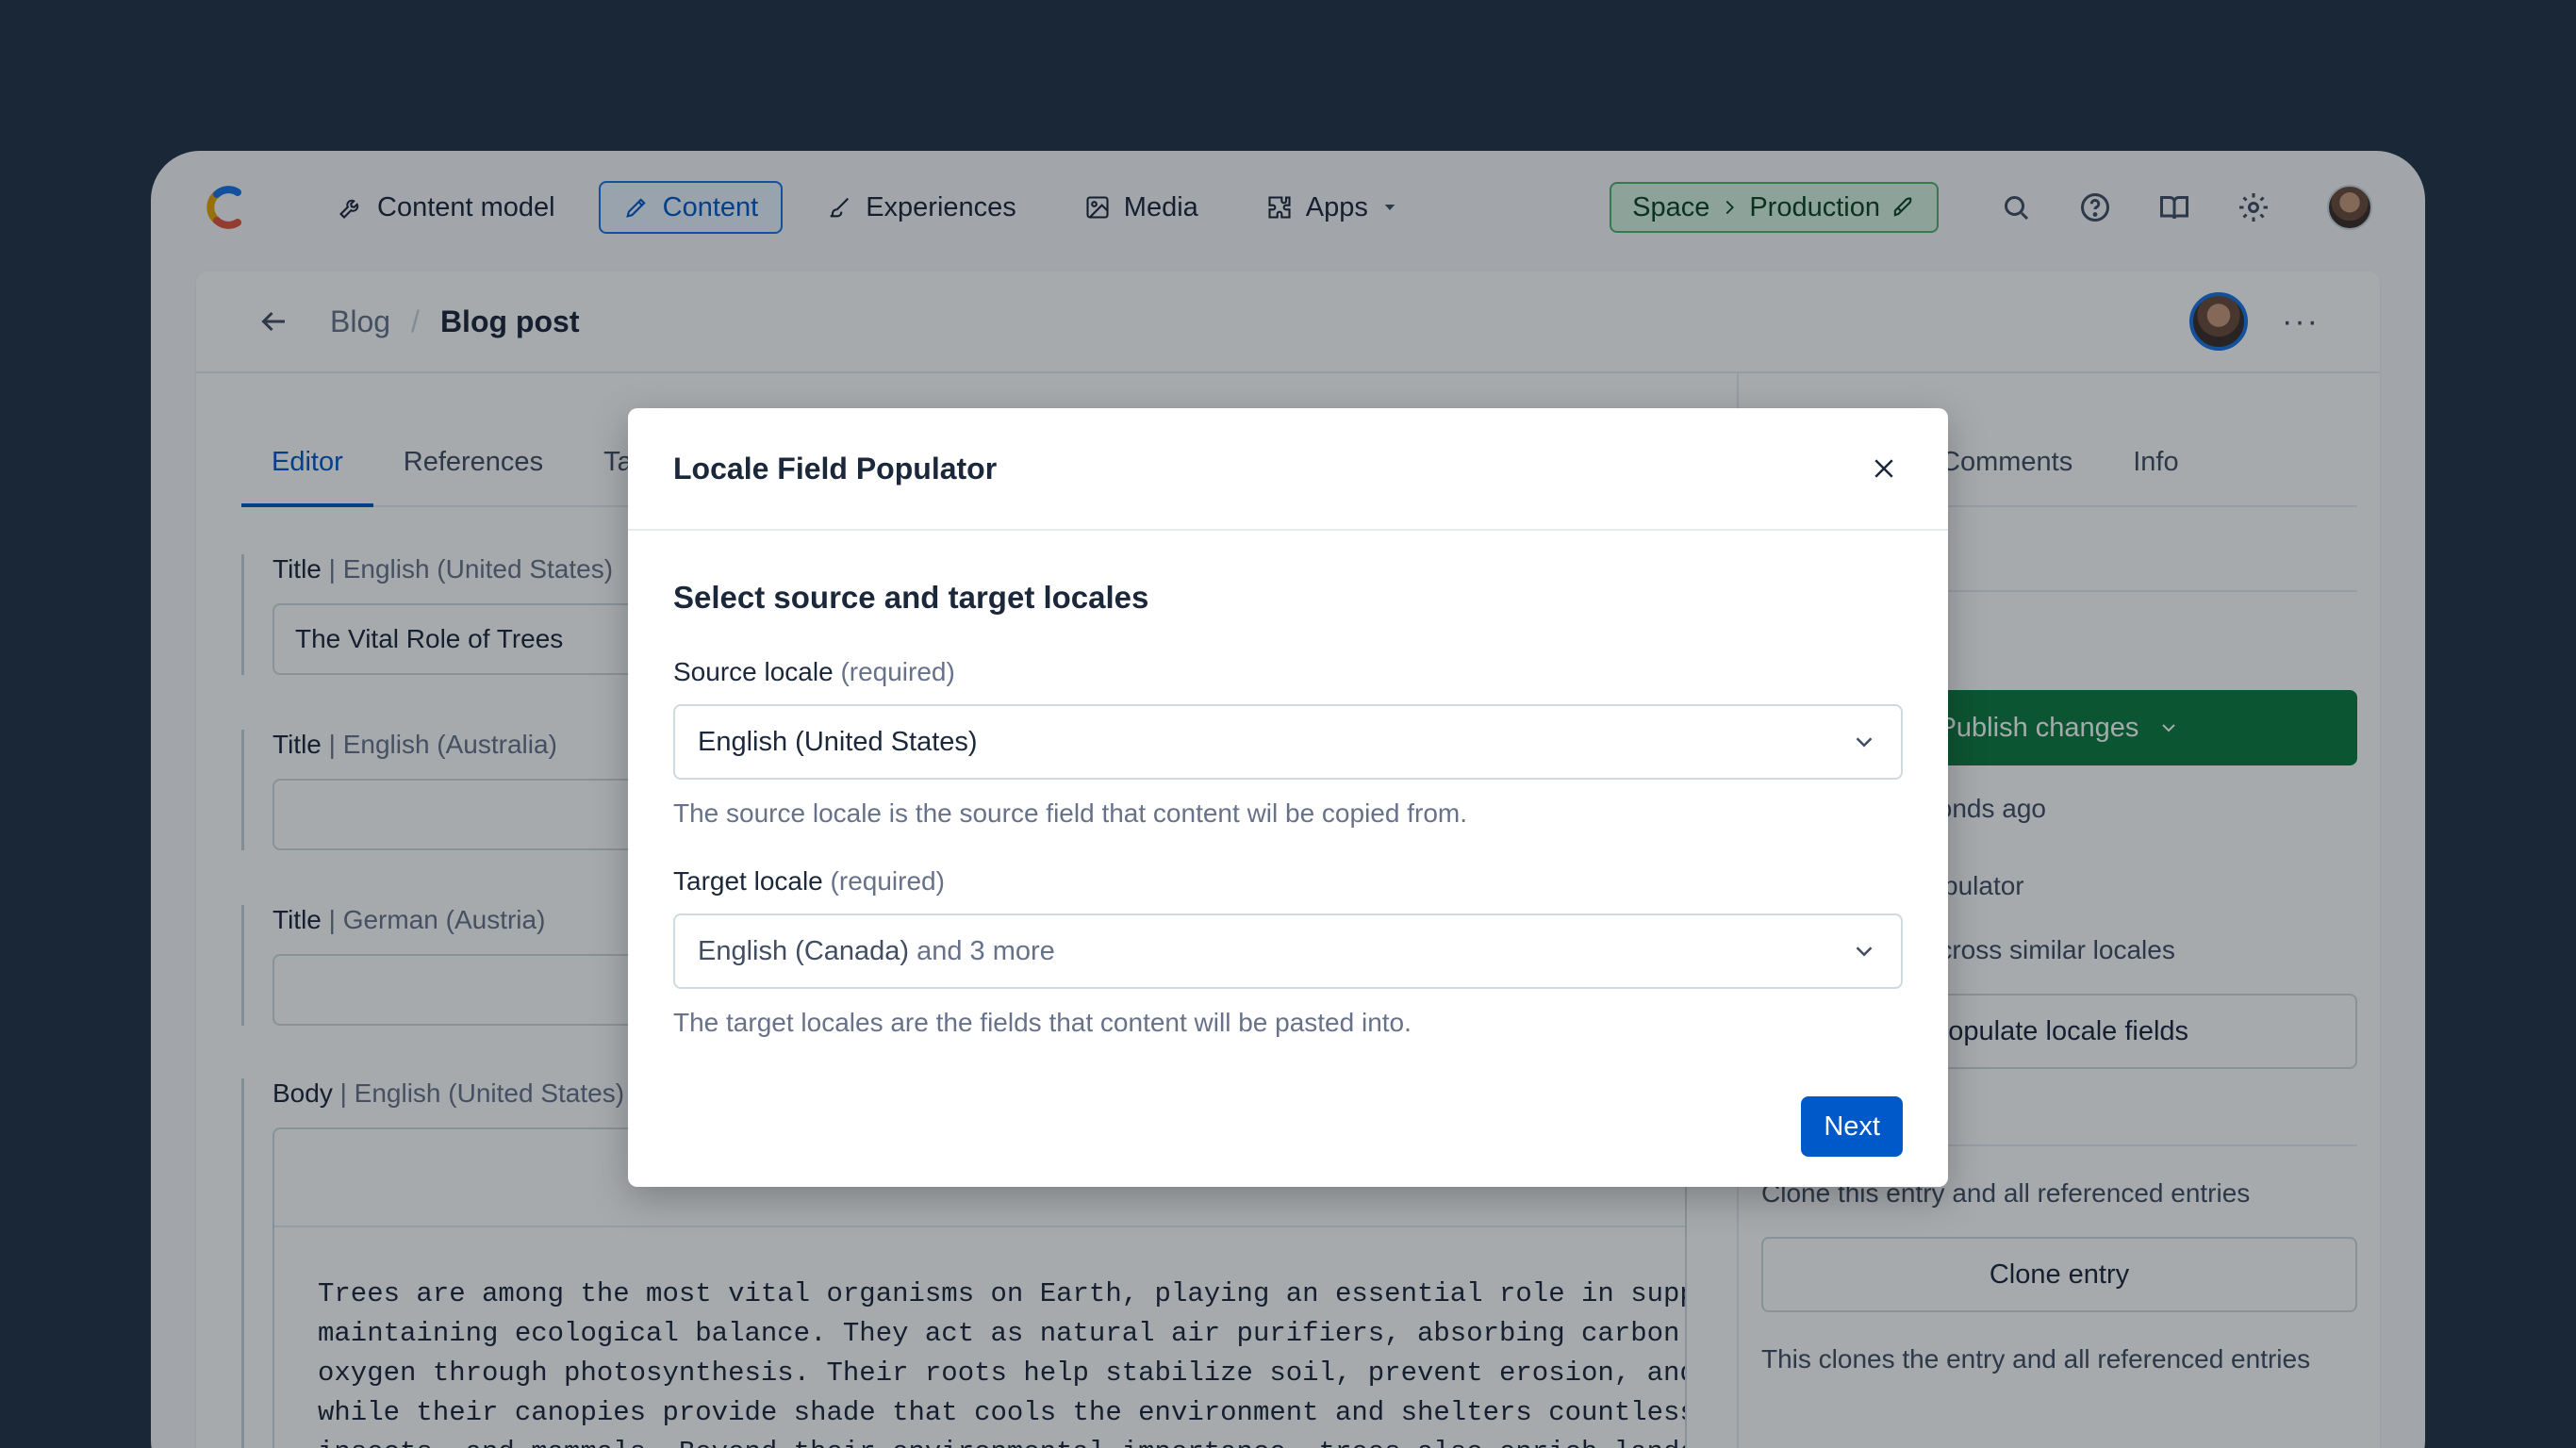  I want to click on source-locale-label-text: Source locale, so click(753, 671).